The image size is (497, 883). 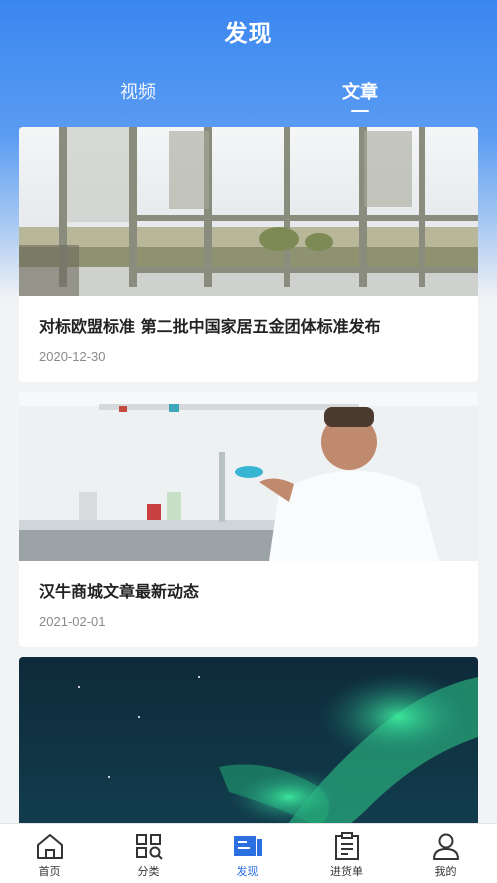 I want to click on page-title: 发现, so click(x=248, y=34).